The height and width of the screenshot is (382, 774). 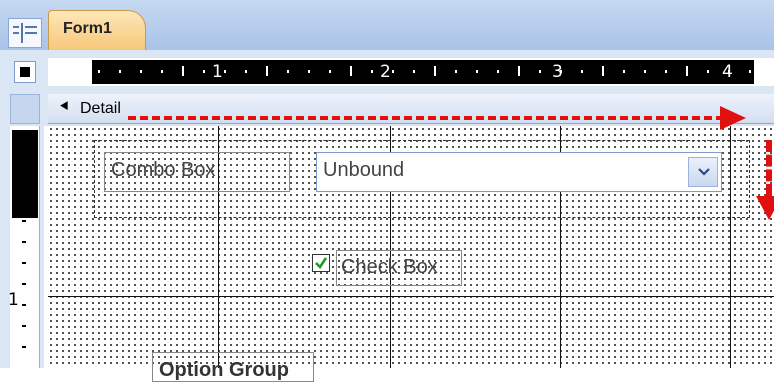 What do you see at coordinates (411, 296) in the screenshot?
I see `grid-line` at bounding box center [411, 296].